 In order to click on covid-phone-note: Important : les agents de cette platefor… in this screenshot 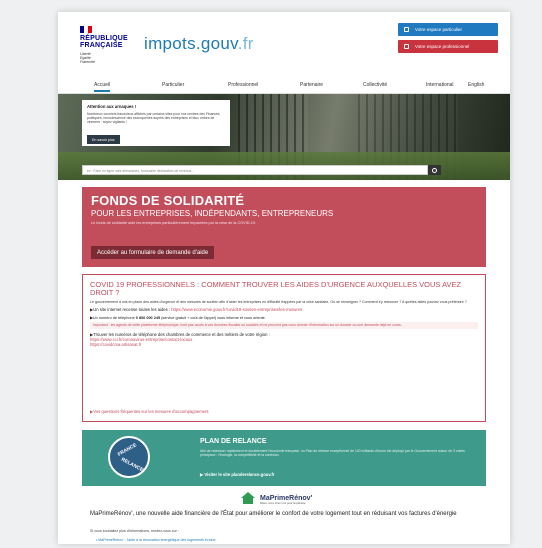, I will do `click(284, 325)`.